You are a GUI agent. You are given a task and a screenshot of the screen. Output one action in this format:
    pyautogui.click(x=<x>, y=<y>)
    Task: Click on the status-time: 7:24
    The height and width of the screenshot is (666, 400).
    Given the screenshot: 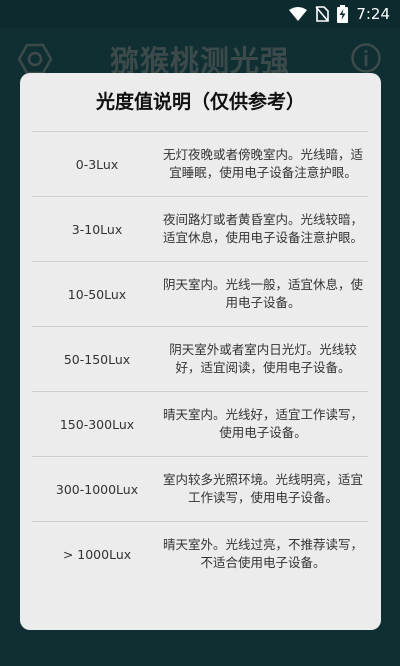 What is the action you would take?
    pyautogui.click(x=373, y=14)
    